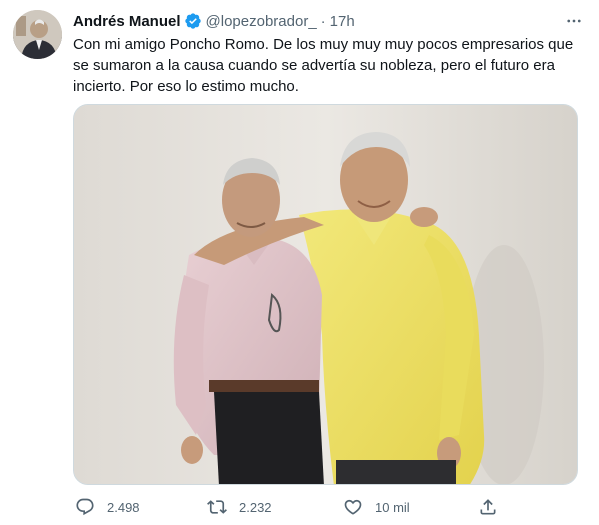 The height and width of the screenshot is (525, 599). Describe the element at coordinates (288, 507) in the screenshot. I see `tweet-actions: 2.498 2.232 10 mil` at that location.